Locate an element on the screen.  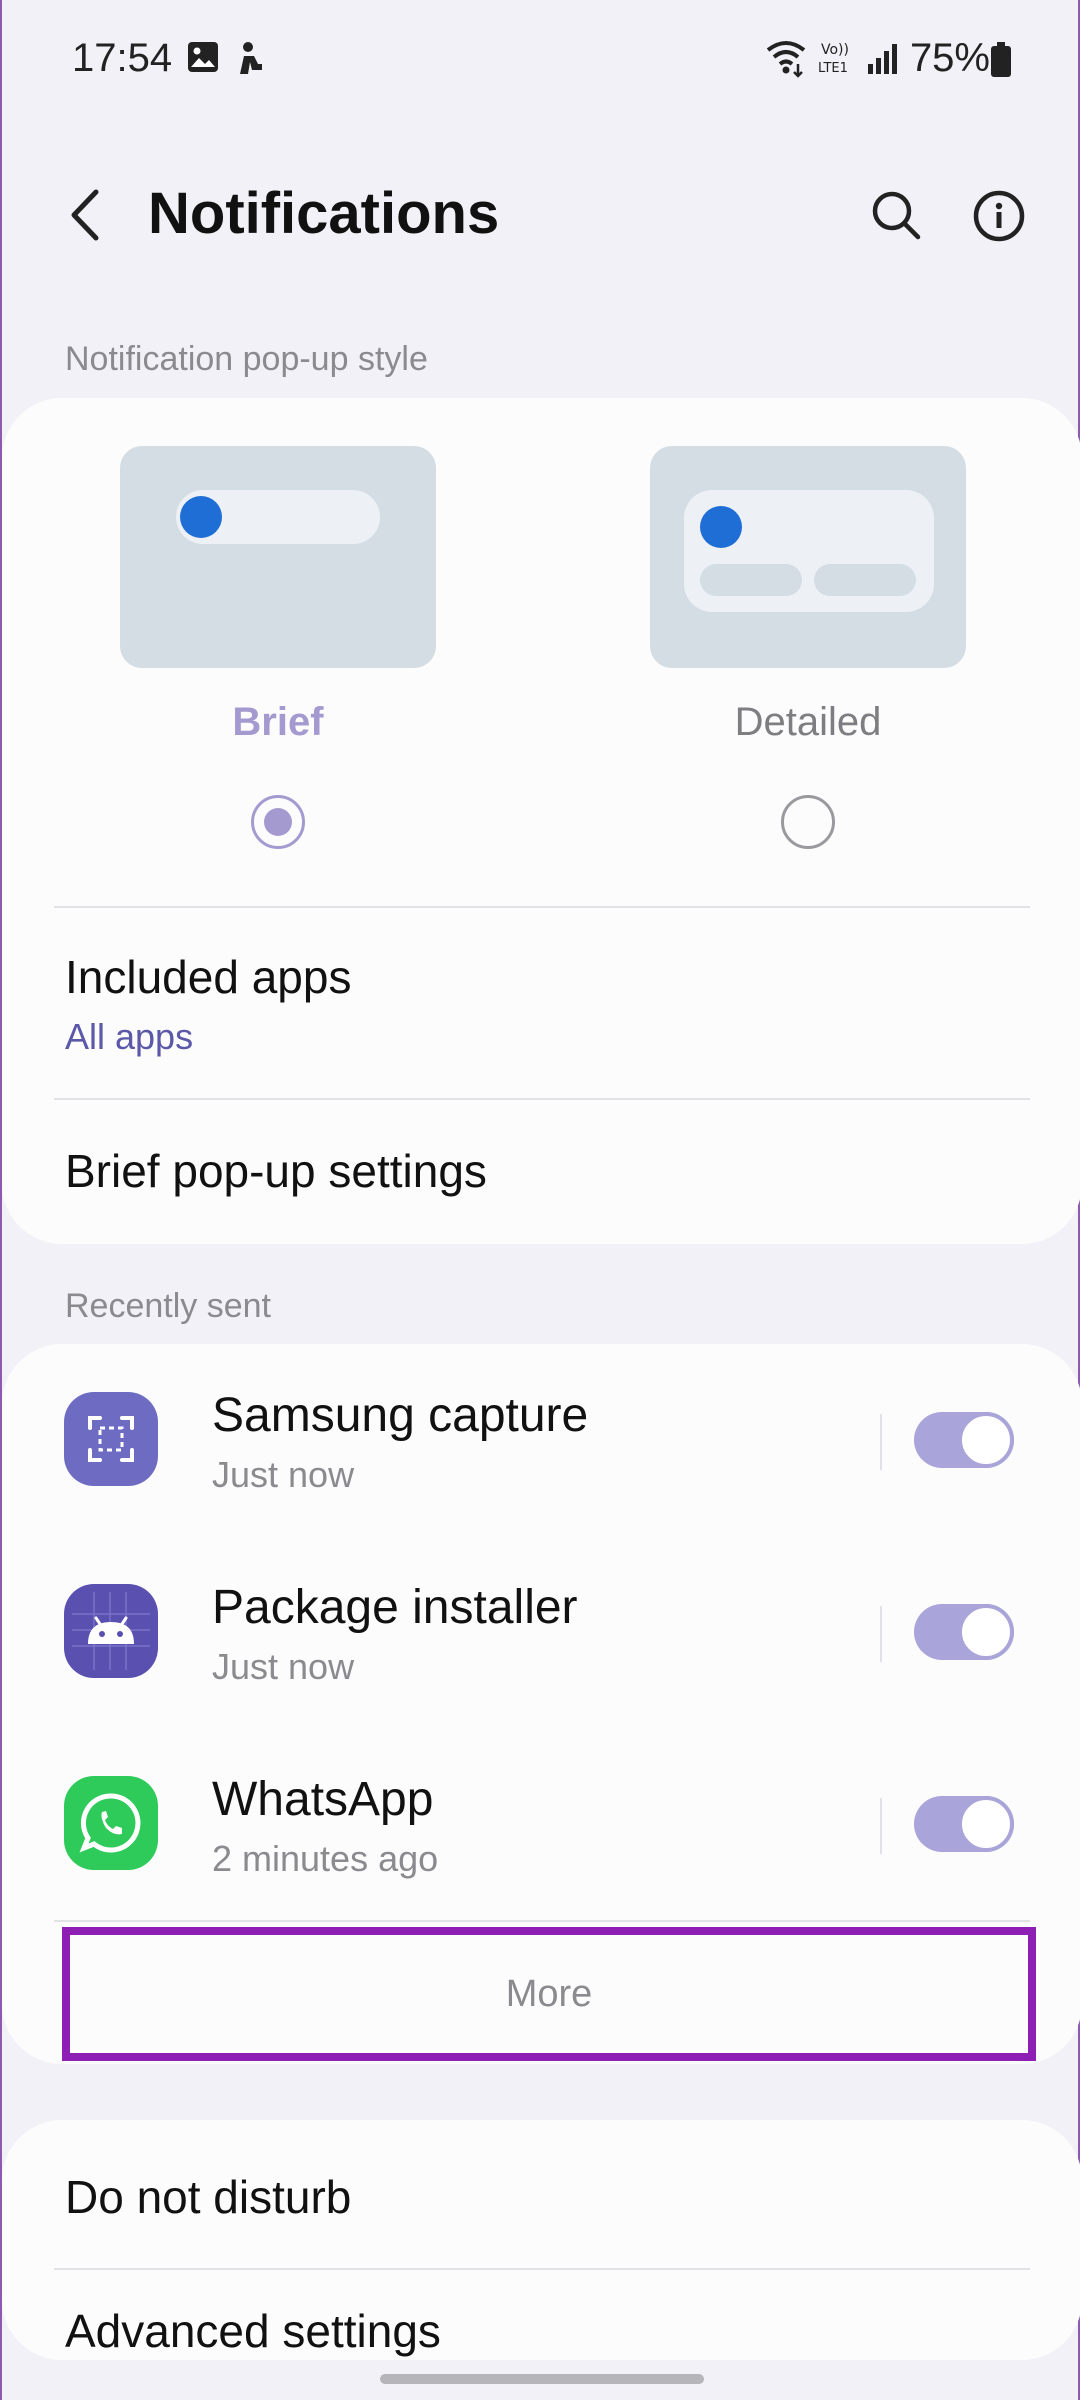
search-button is located at coordinates (897, 215).